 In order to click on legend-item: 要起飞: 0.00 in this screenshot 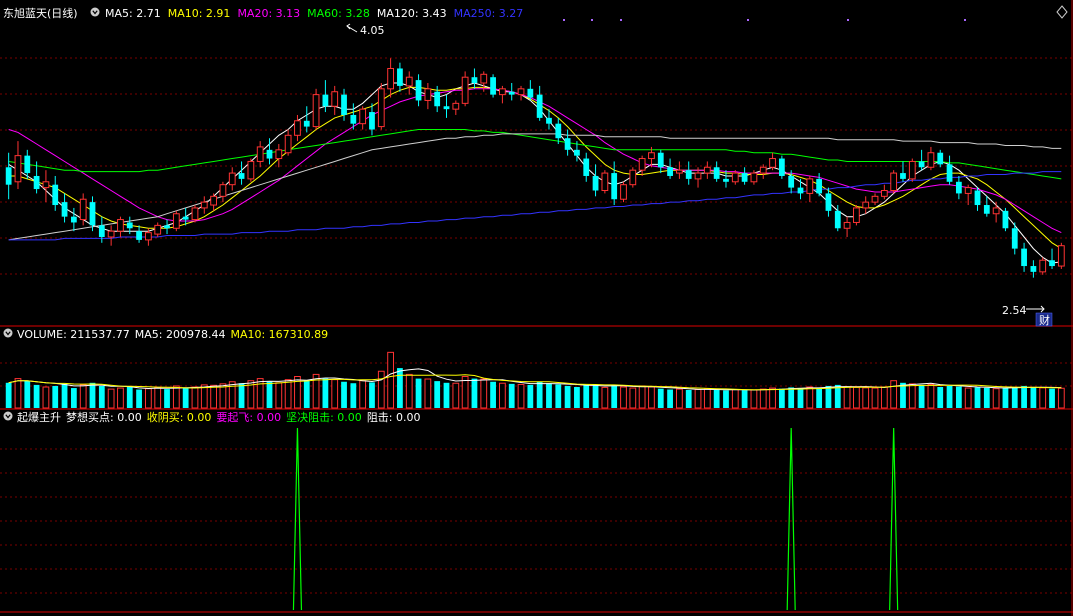, I will do `click(248, 417)`.